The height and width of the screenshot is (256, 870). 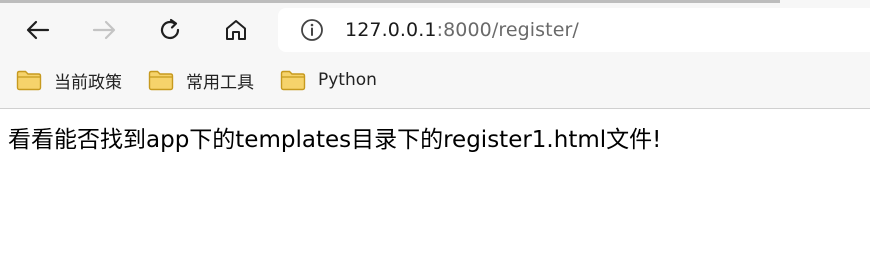 What do you see at coordinates (390, 1) in the screenshot?
I see `tab-strip-edge` at bounding box center [390, 1].